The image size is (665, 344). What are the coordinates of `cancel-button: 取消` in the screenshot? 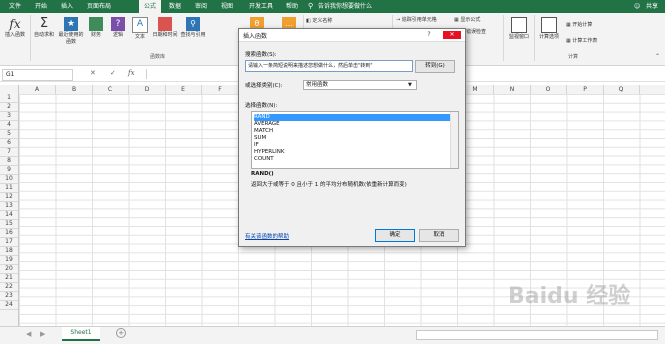 It's located at (439, 235).